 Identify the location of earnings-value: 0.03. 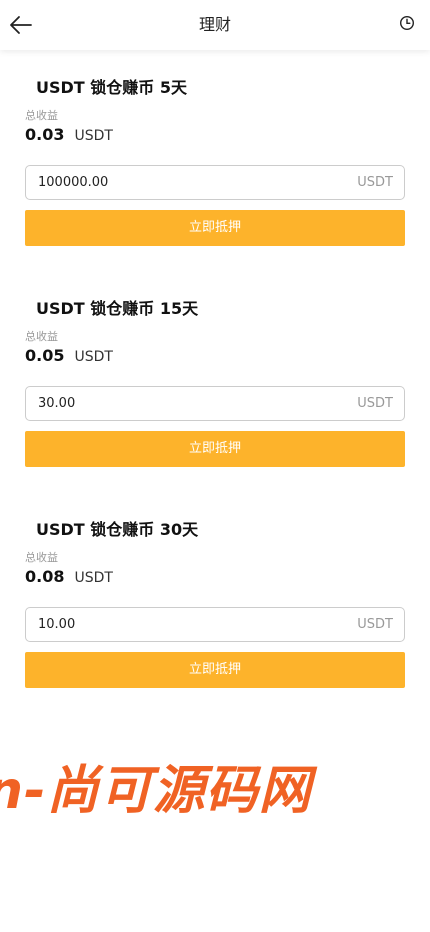
(45, 134).